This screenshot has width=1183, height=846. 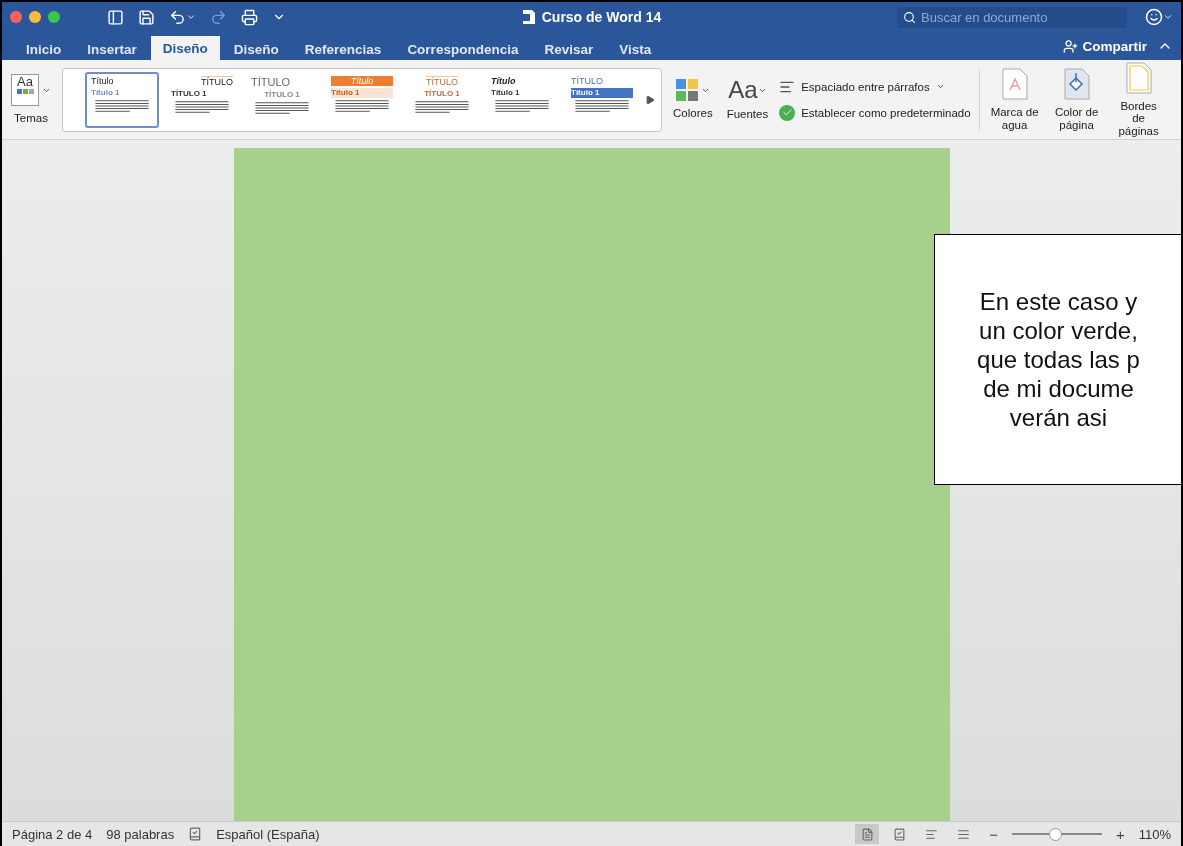 What do you see at coordinates (1138, 99) in the screenshot?
I see `page-background-button: Bordes de páginas` at bounding box center [1138, 99].